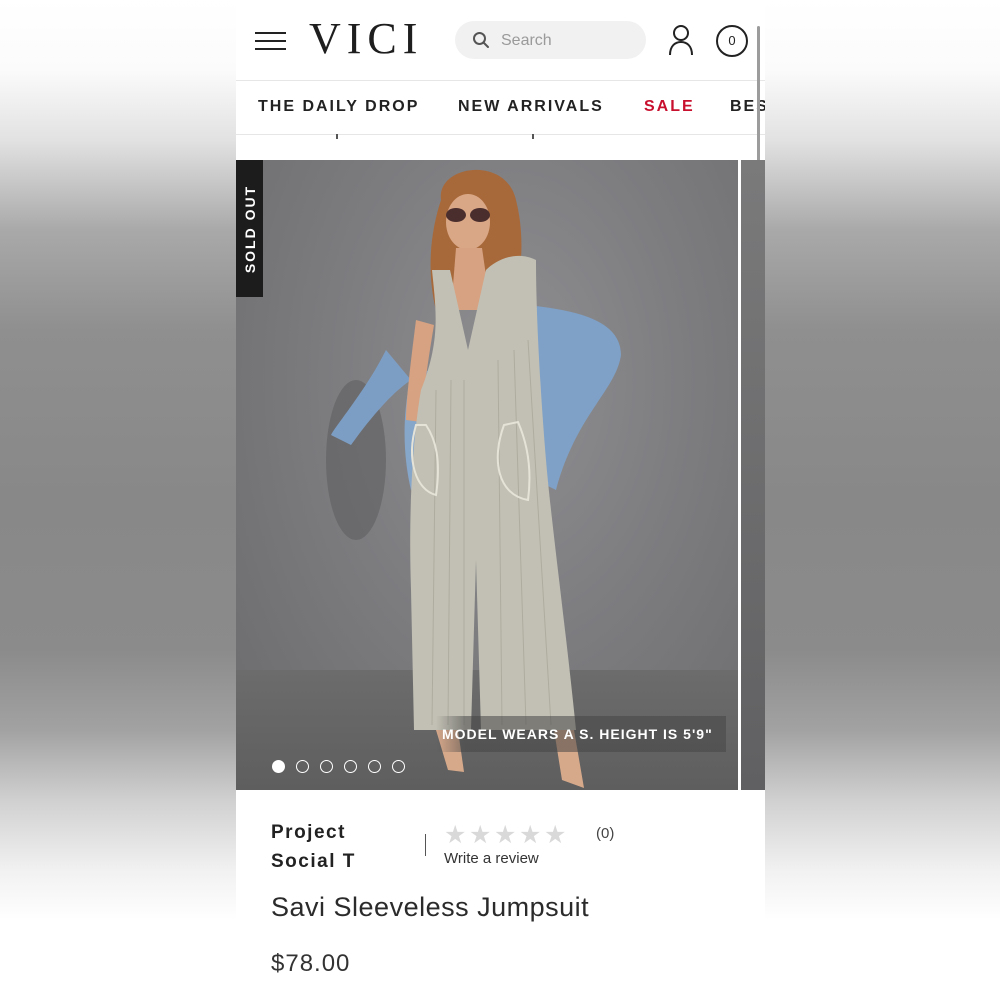 The width and height of the screenshot is (1000, 1000). Describe the element at coordinates (753, 475) in the screenshot. I see `next-slide-preview` at that location.